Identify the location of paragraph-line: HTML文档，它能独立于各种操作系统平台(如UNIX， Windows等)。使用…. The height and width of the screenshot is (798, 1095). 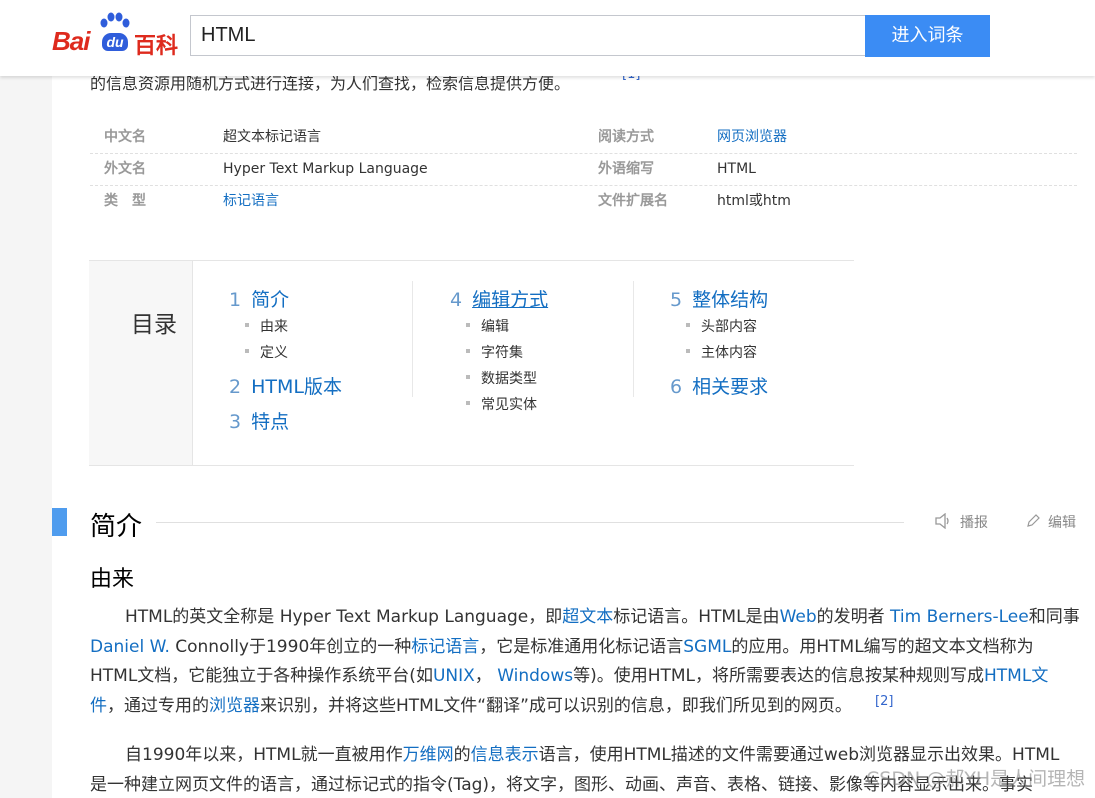
(569, 676).